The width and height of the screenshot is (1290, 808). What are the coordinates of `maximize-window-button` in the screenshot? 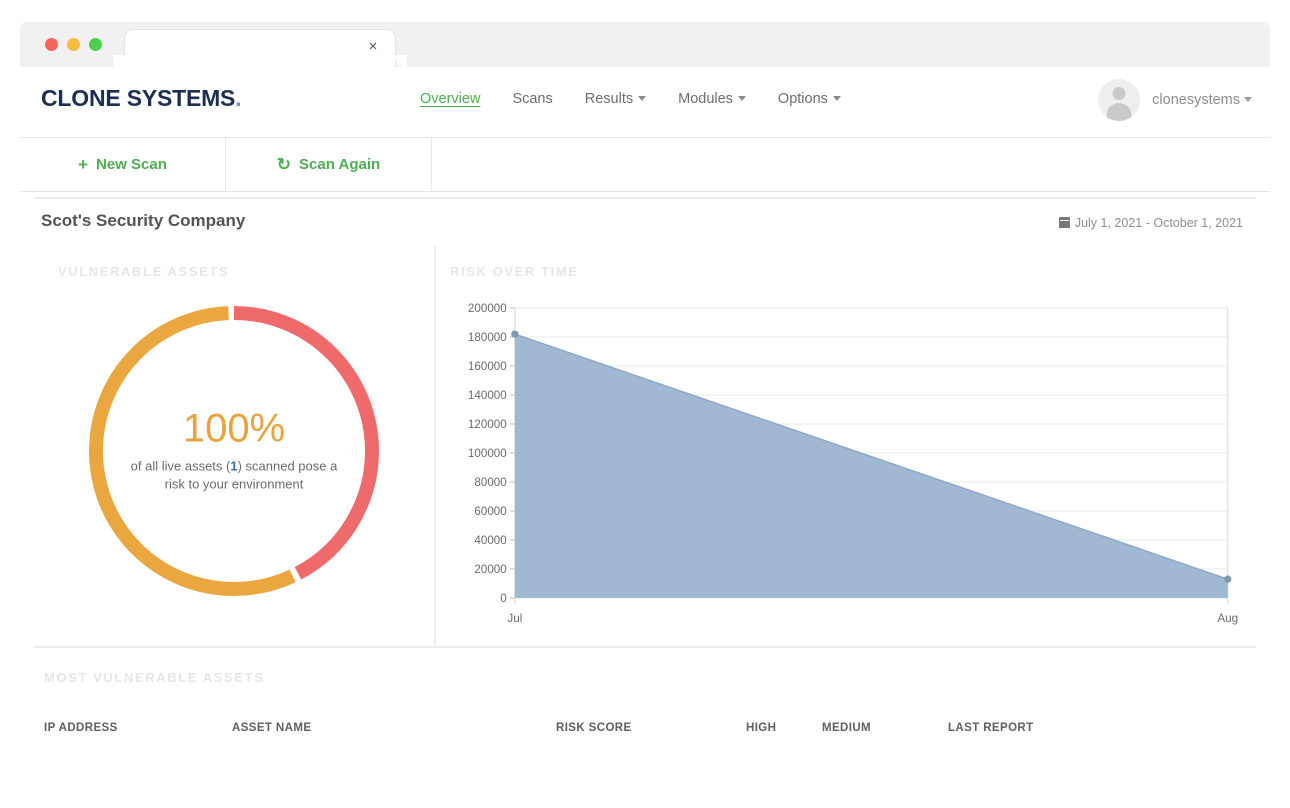 It's located at (95, 44).